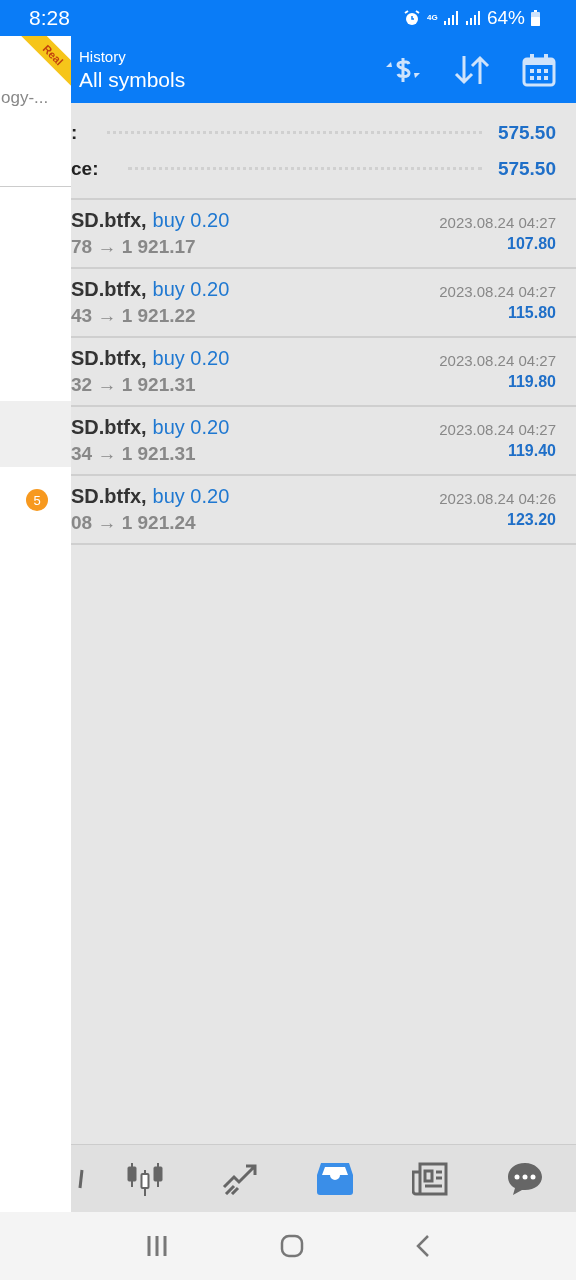 Image resolution: width=576 pixels, height=1280 pixels. I want to click on deal-profit: 107.80, so click(531, 244).